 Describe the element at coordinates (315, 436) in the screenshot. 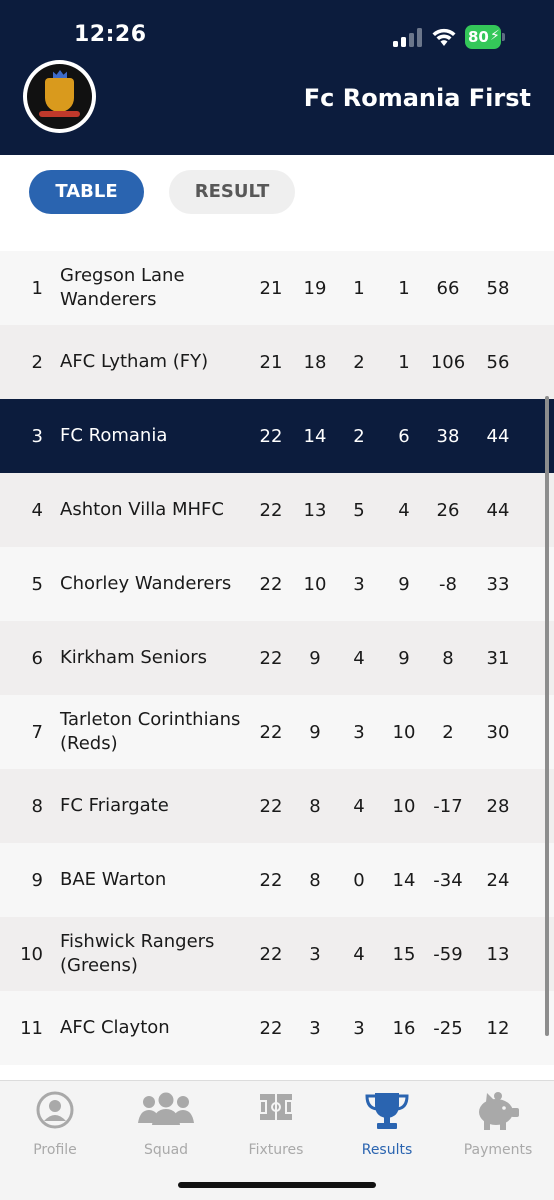

I see `row-won: 14` at that location.